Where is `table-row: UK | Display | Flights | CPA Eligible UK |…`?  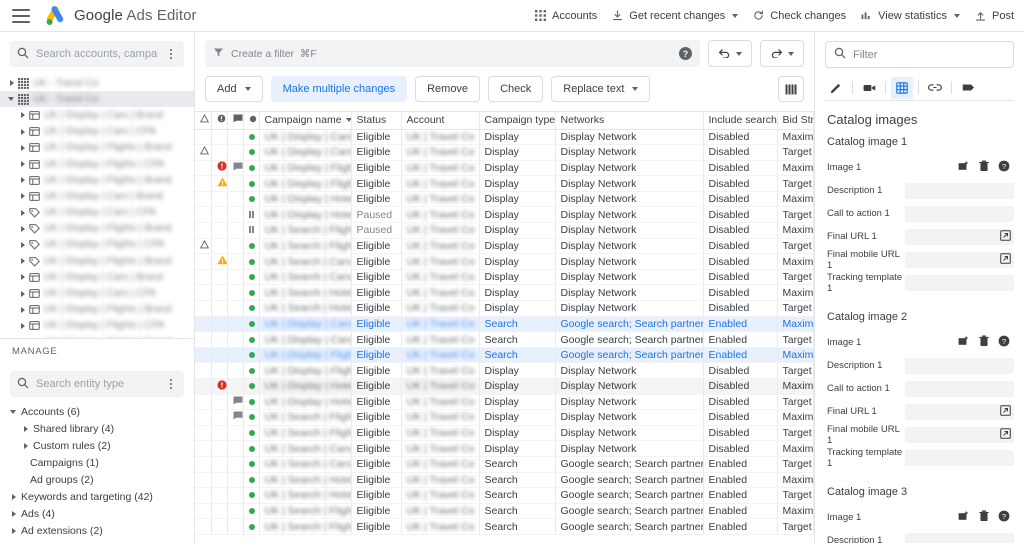
table-row: UK | Display | Flights | CPA Eligible UK |… is located at coordinates (504, 370).